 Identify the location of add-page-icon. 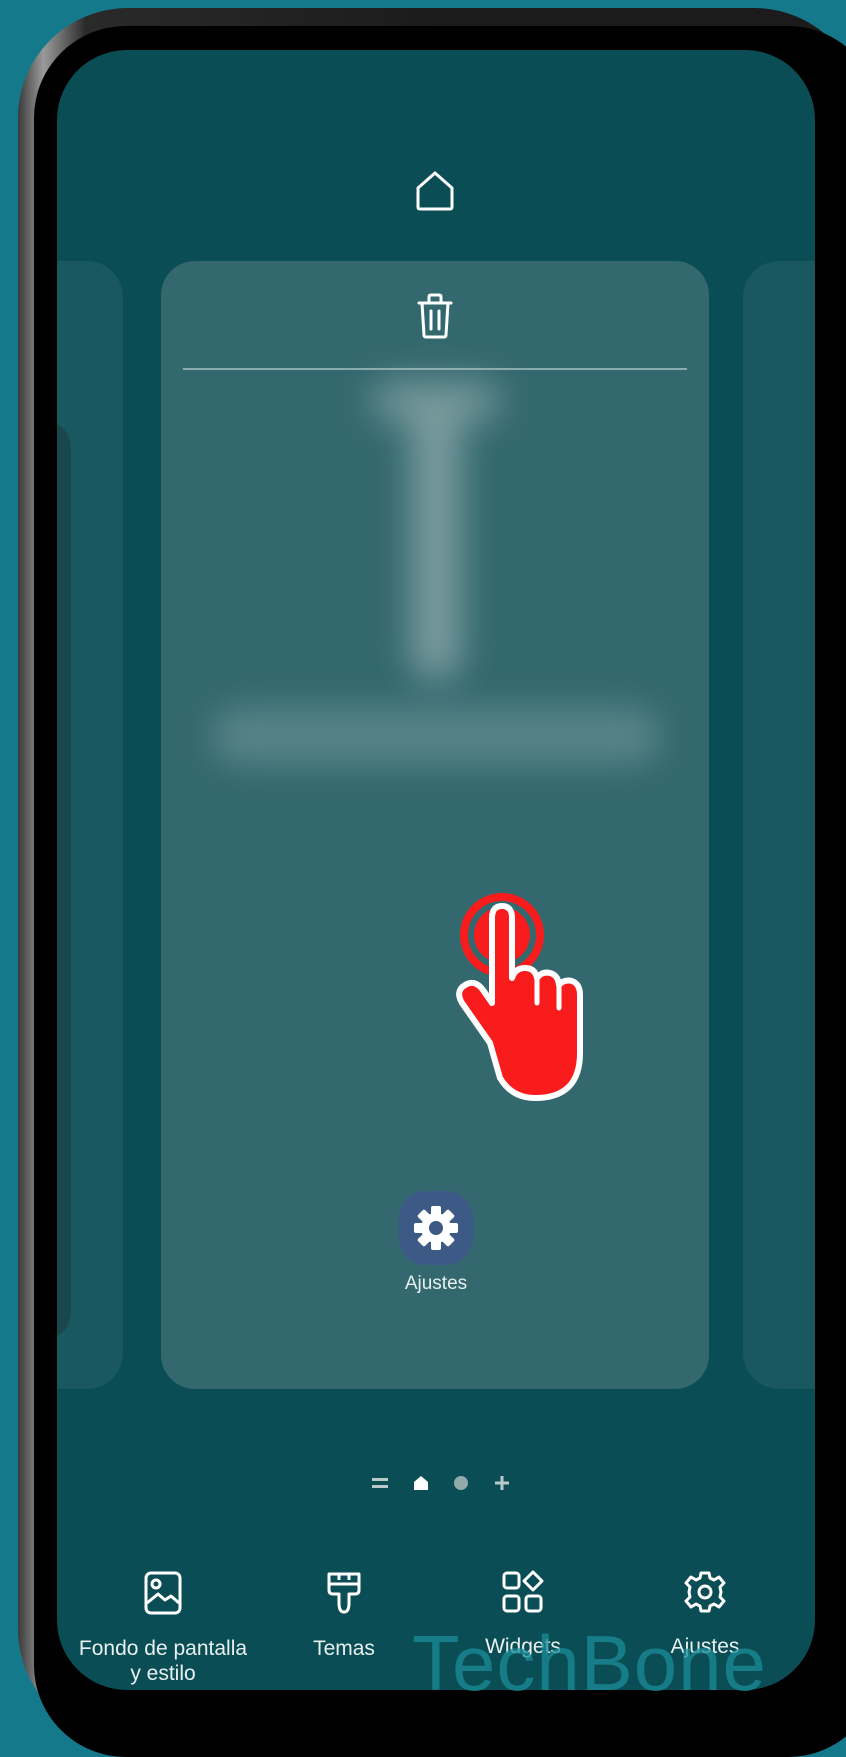
(502, 1483).